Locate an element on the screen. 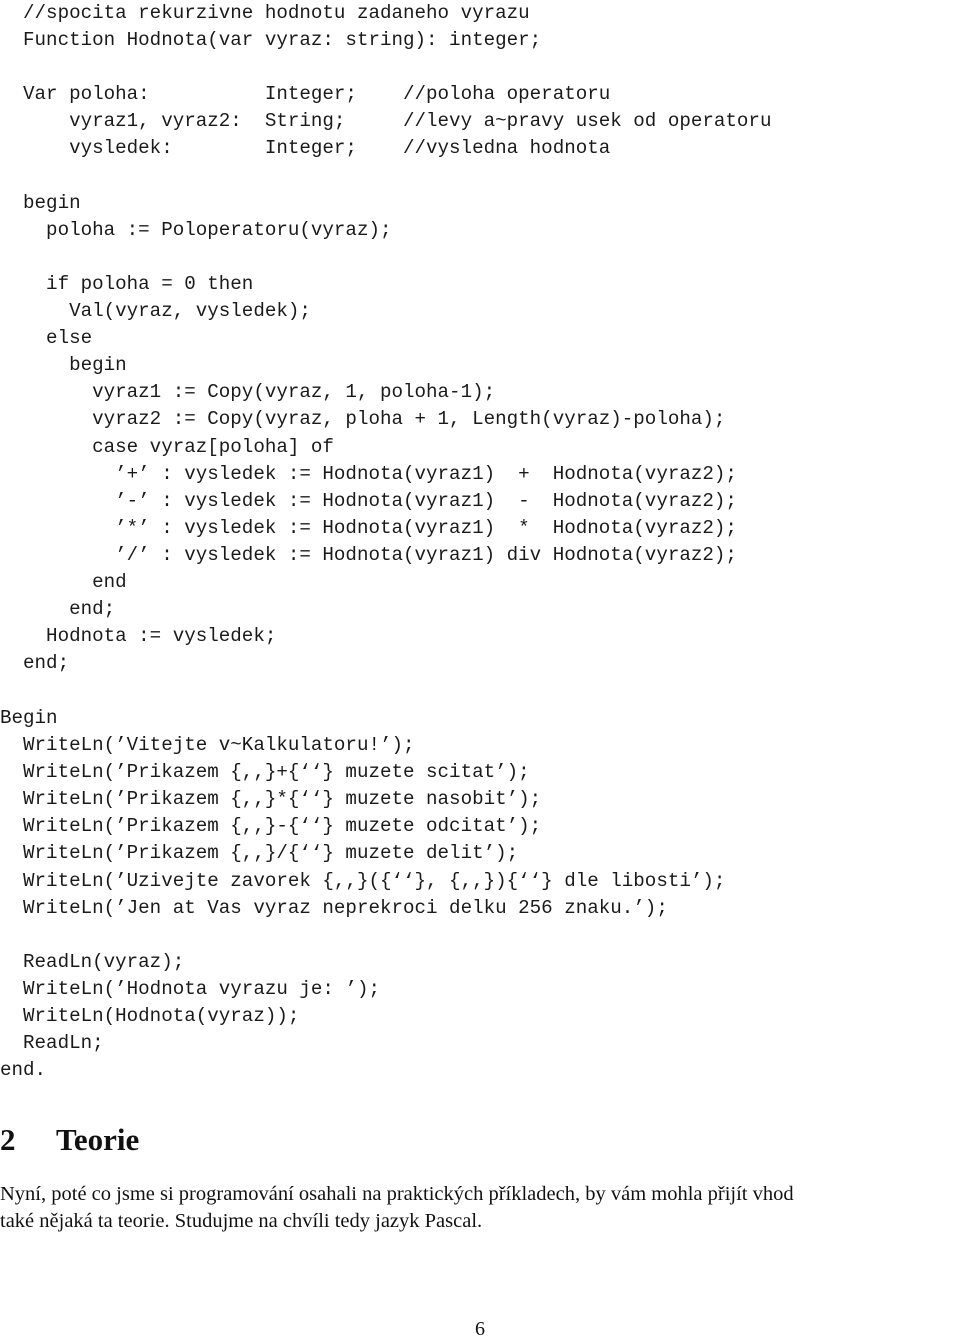  code-line: else is located at coordinates (46, 338).